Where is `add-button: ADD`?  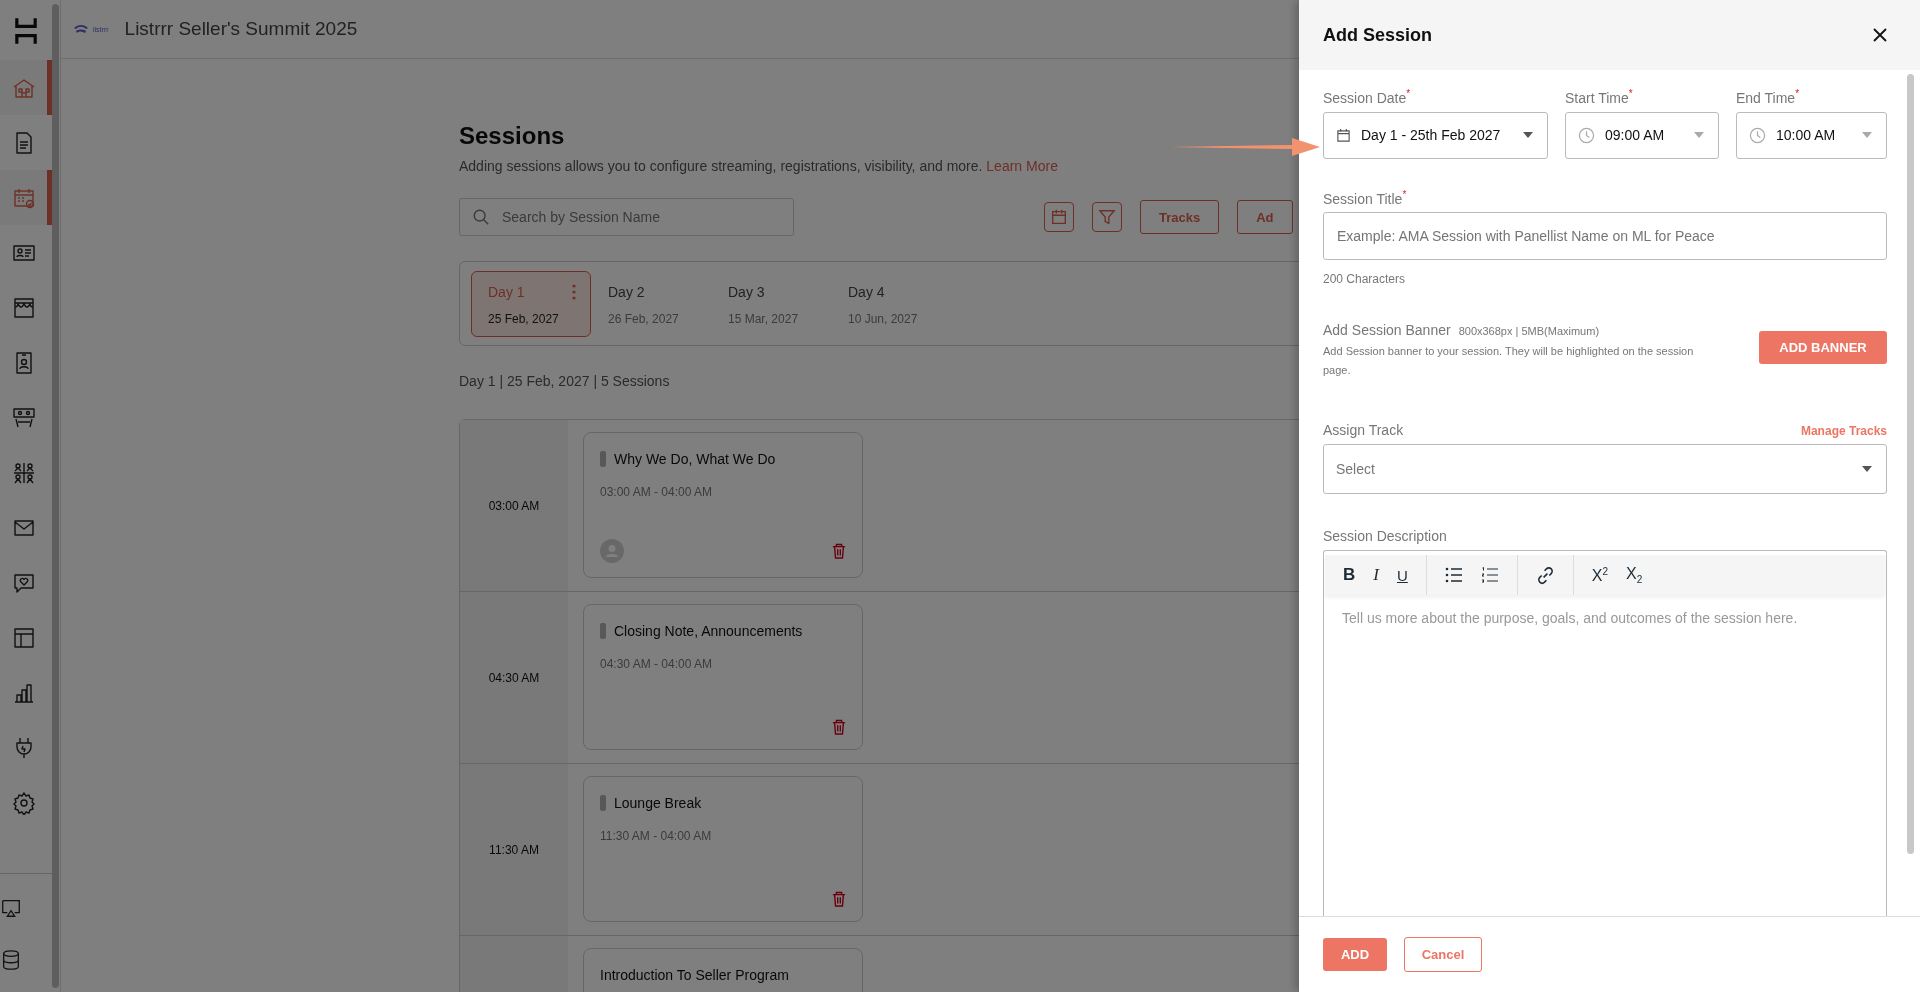
add-button: ADD is located at coordinates (1355, 954).